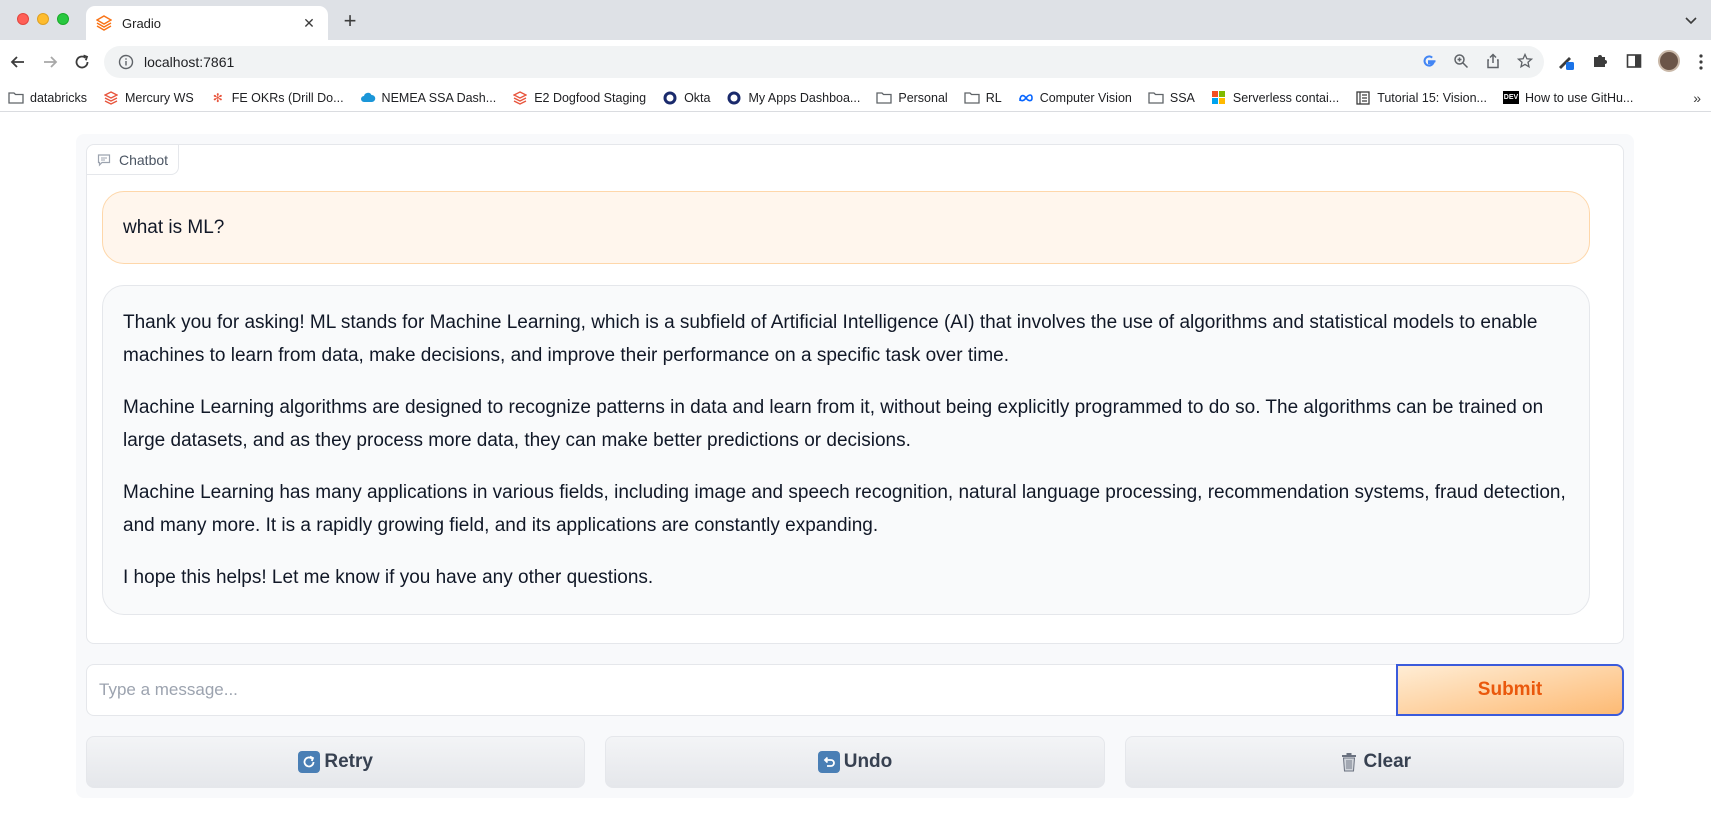 This screenshot has width=1711, height=830. What do you see at coordinates (142, 23) in the screenshot?
I see `tab-title: Gradio` at bounding box center [142, 23].